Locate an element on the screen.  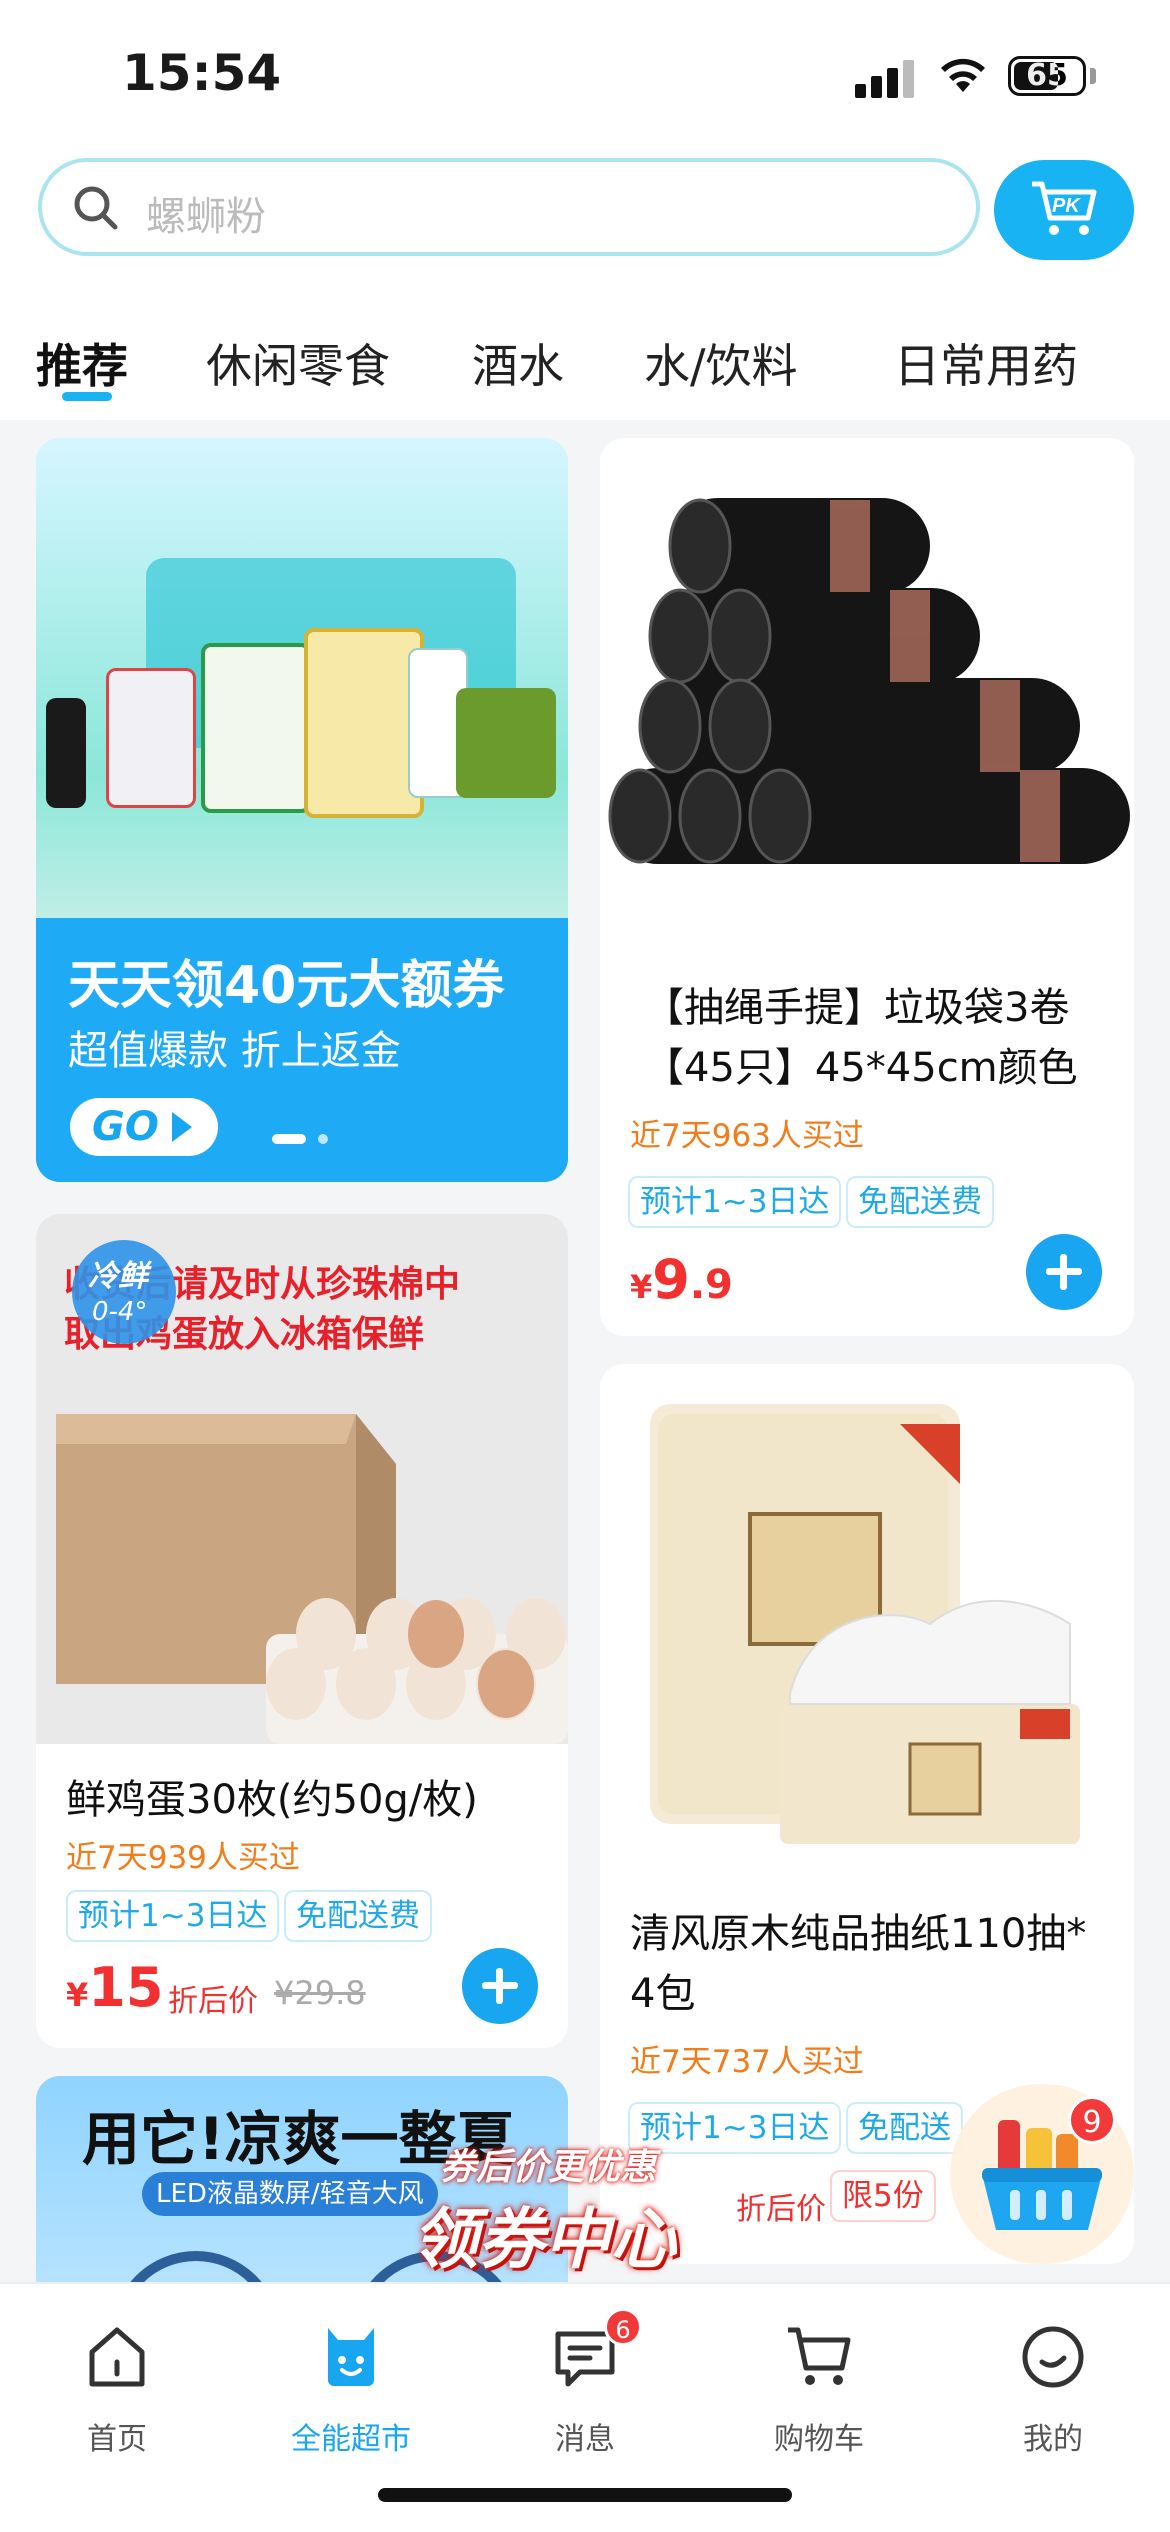
profile-icon is located at coordinates (1053, 2357).